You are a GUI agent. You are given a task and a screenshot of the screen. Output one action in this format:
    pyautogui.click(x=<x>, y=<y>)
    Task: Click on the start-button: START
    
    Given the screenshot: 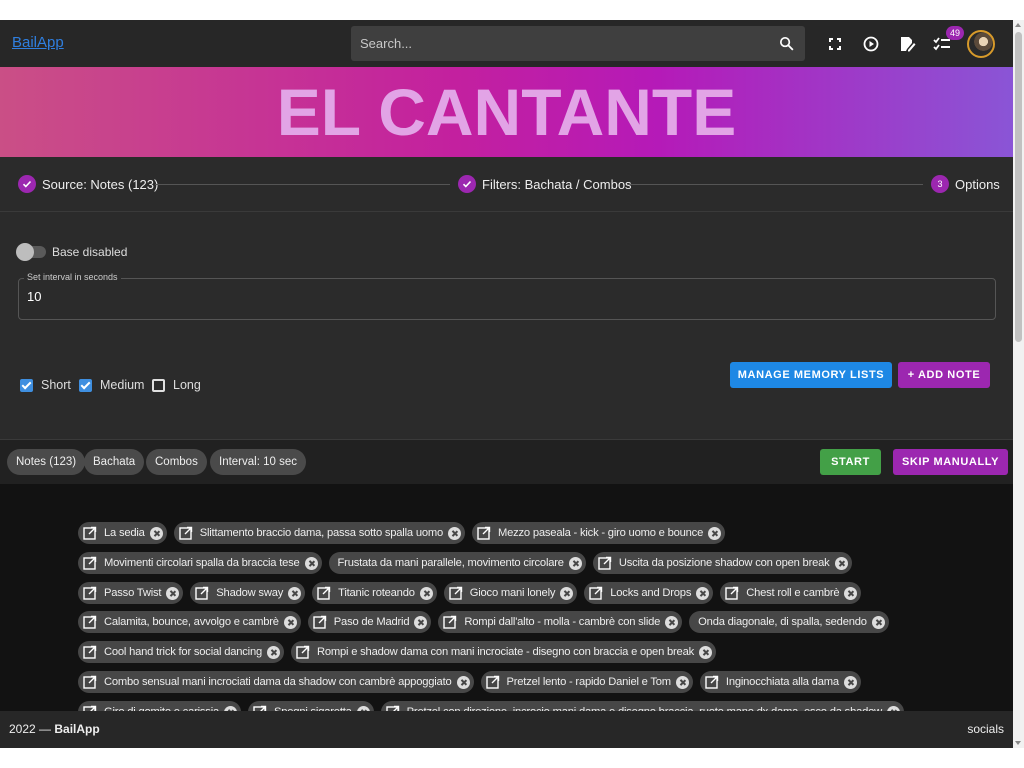 What is the action you would take?
    pyautogui.click(x=850, y=462)
    